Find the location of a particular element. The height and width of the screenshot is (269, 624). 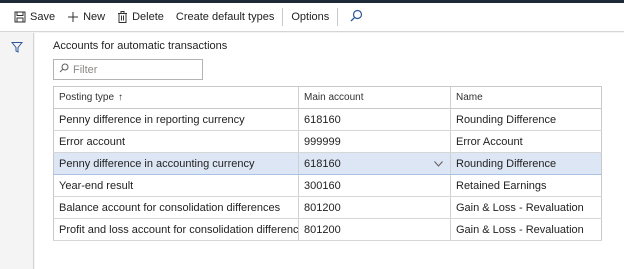

trash-icon is located at coordinates (122, 17).